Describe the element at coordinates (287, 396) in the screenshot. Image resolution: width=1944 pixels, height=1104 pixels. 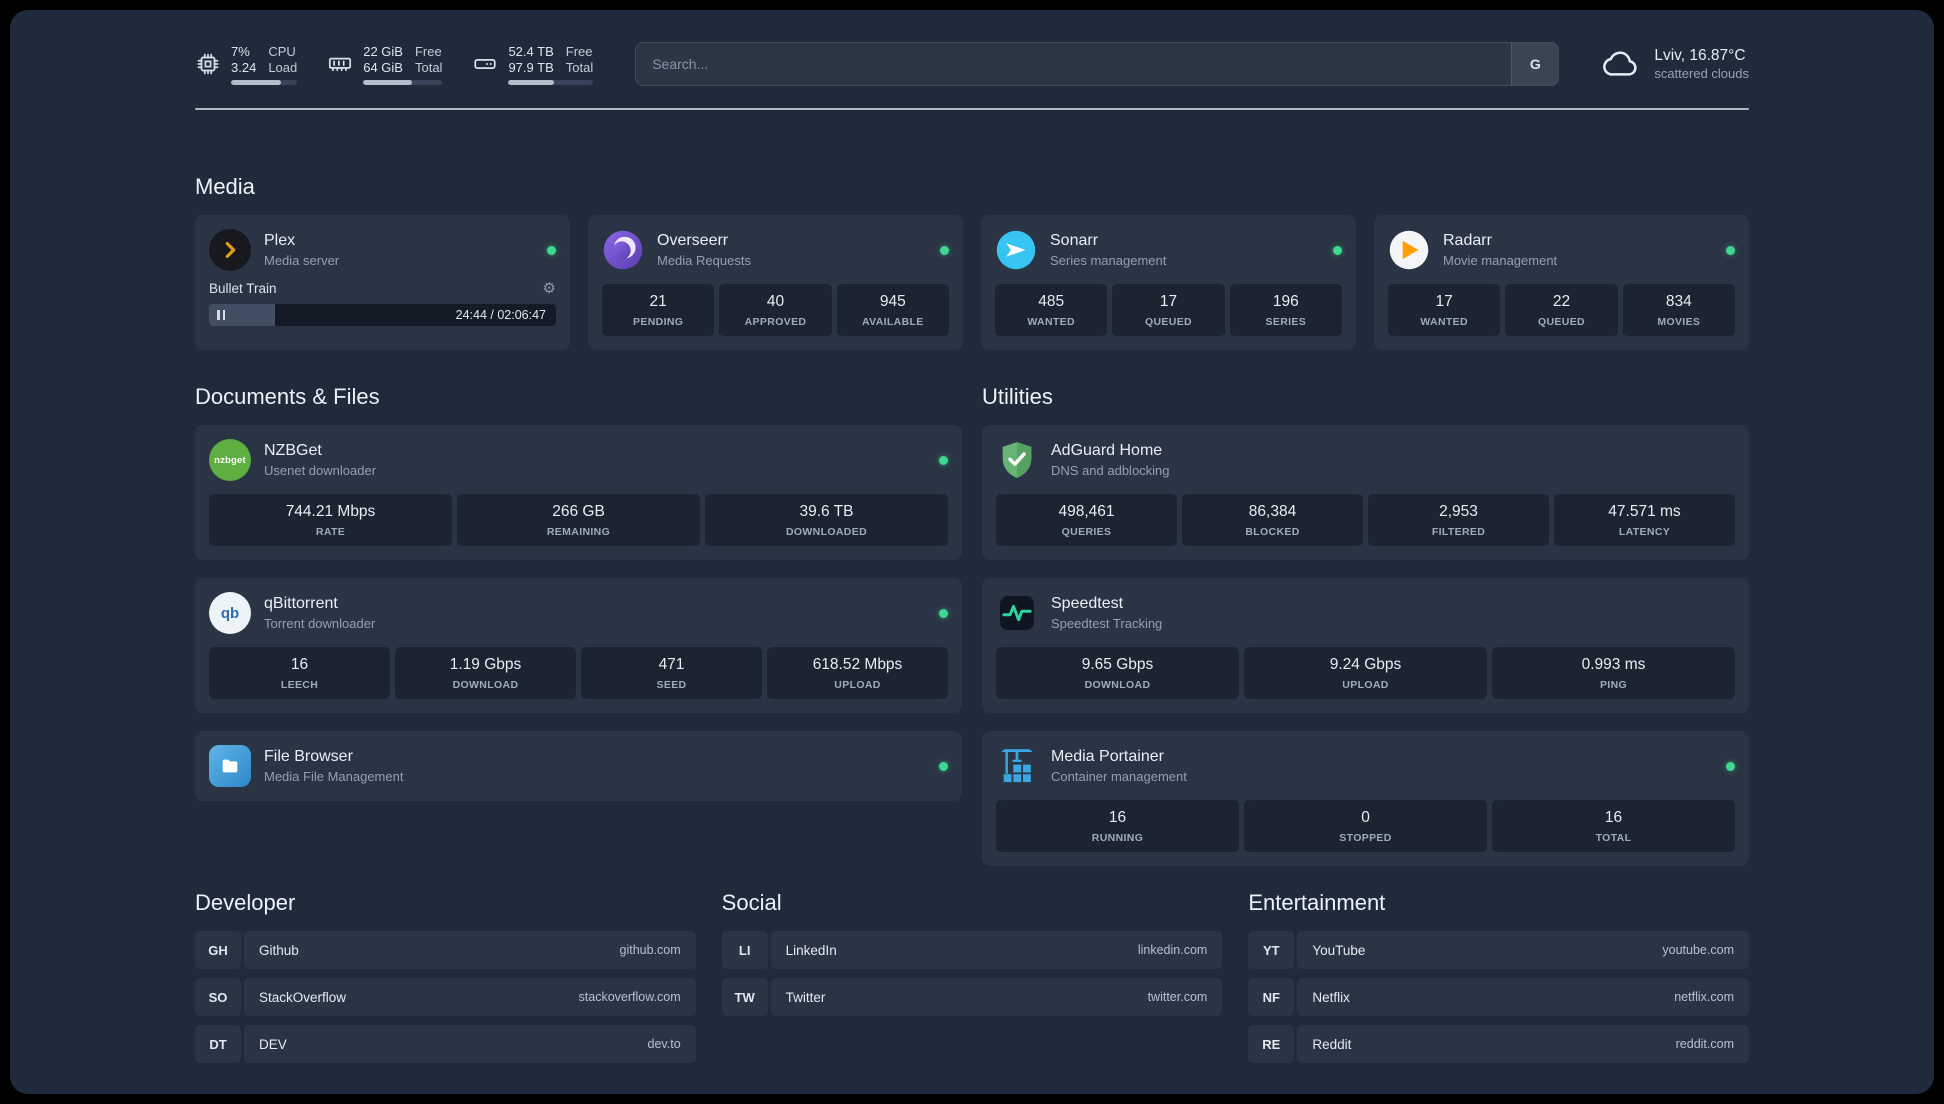
I see `section-title-documents: Documents & Files` at that location.